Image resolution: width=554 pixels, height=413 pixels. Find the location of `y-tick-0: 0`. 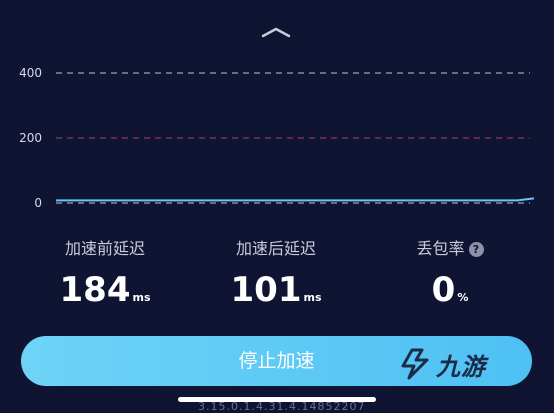

y-tick-0: 0 is located at coordinates (38, 203).